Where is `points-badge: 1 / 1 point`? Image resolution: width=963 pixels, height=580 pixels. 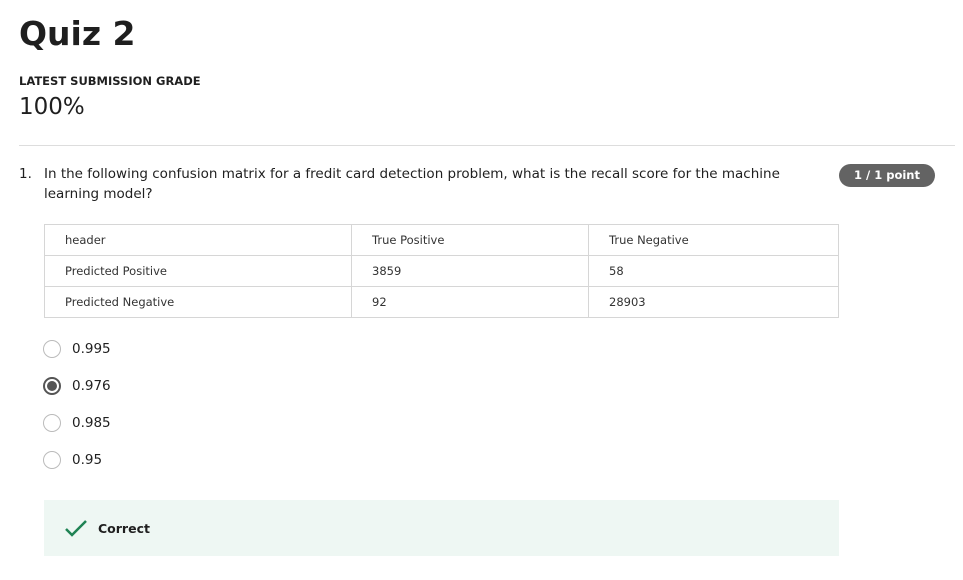 points-badge: 1 / 1 point is located at coordinates (887, 175).